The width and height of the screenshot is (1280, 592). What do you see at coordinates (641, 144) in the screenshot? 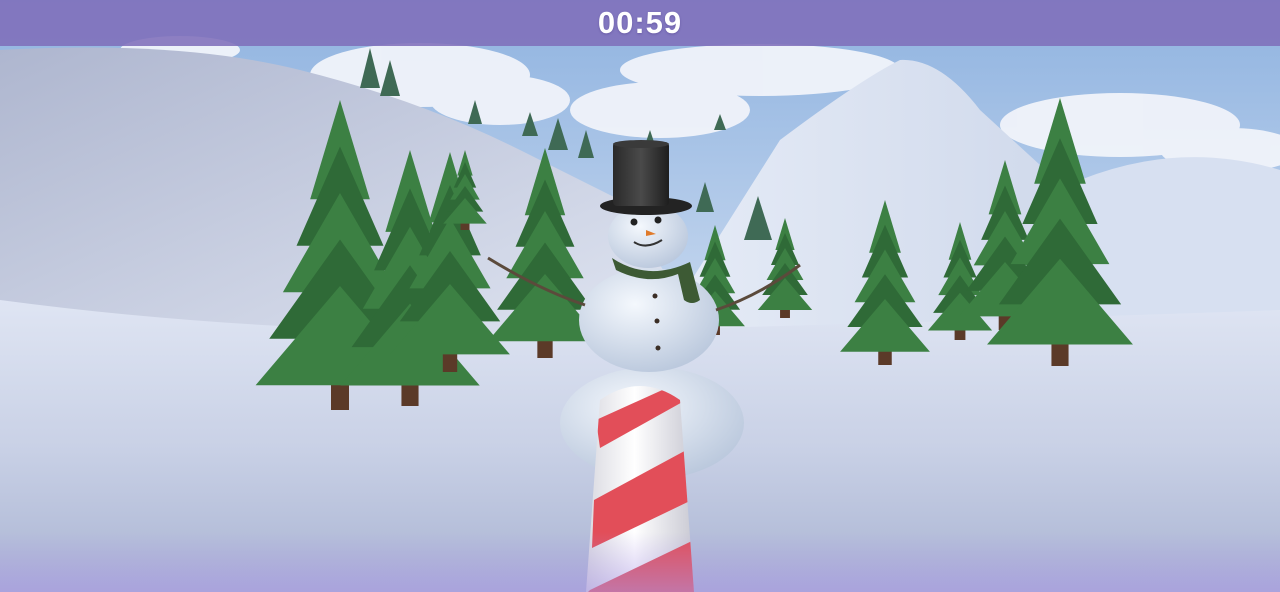
I see `top-hat-top` at bounding box center [641, 144].